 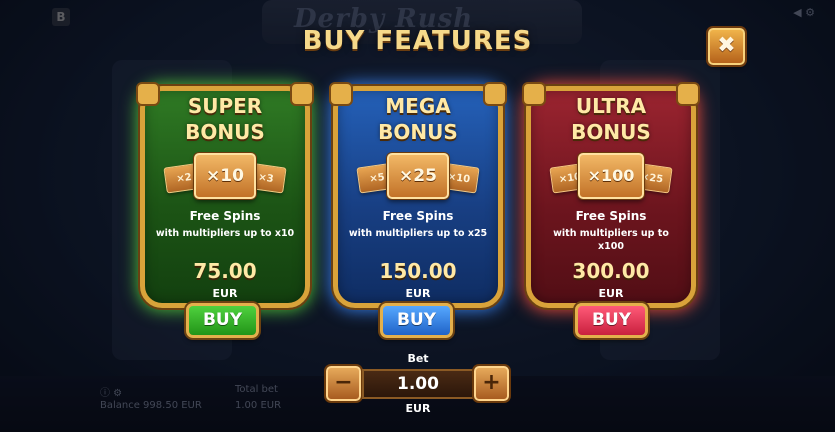 I want to click on bet-label: Bet, so click(x=418, y=358).